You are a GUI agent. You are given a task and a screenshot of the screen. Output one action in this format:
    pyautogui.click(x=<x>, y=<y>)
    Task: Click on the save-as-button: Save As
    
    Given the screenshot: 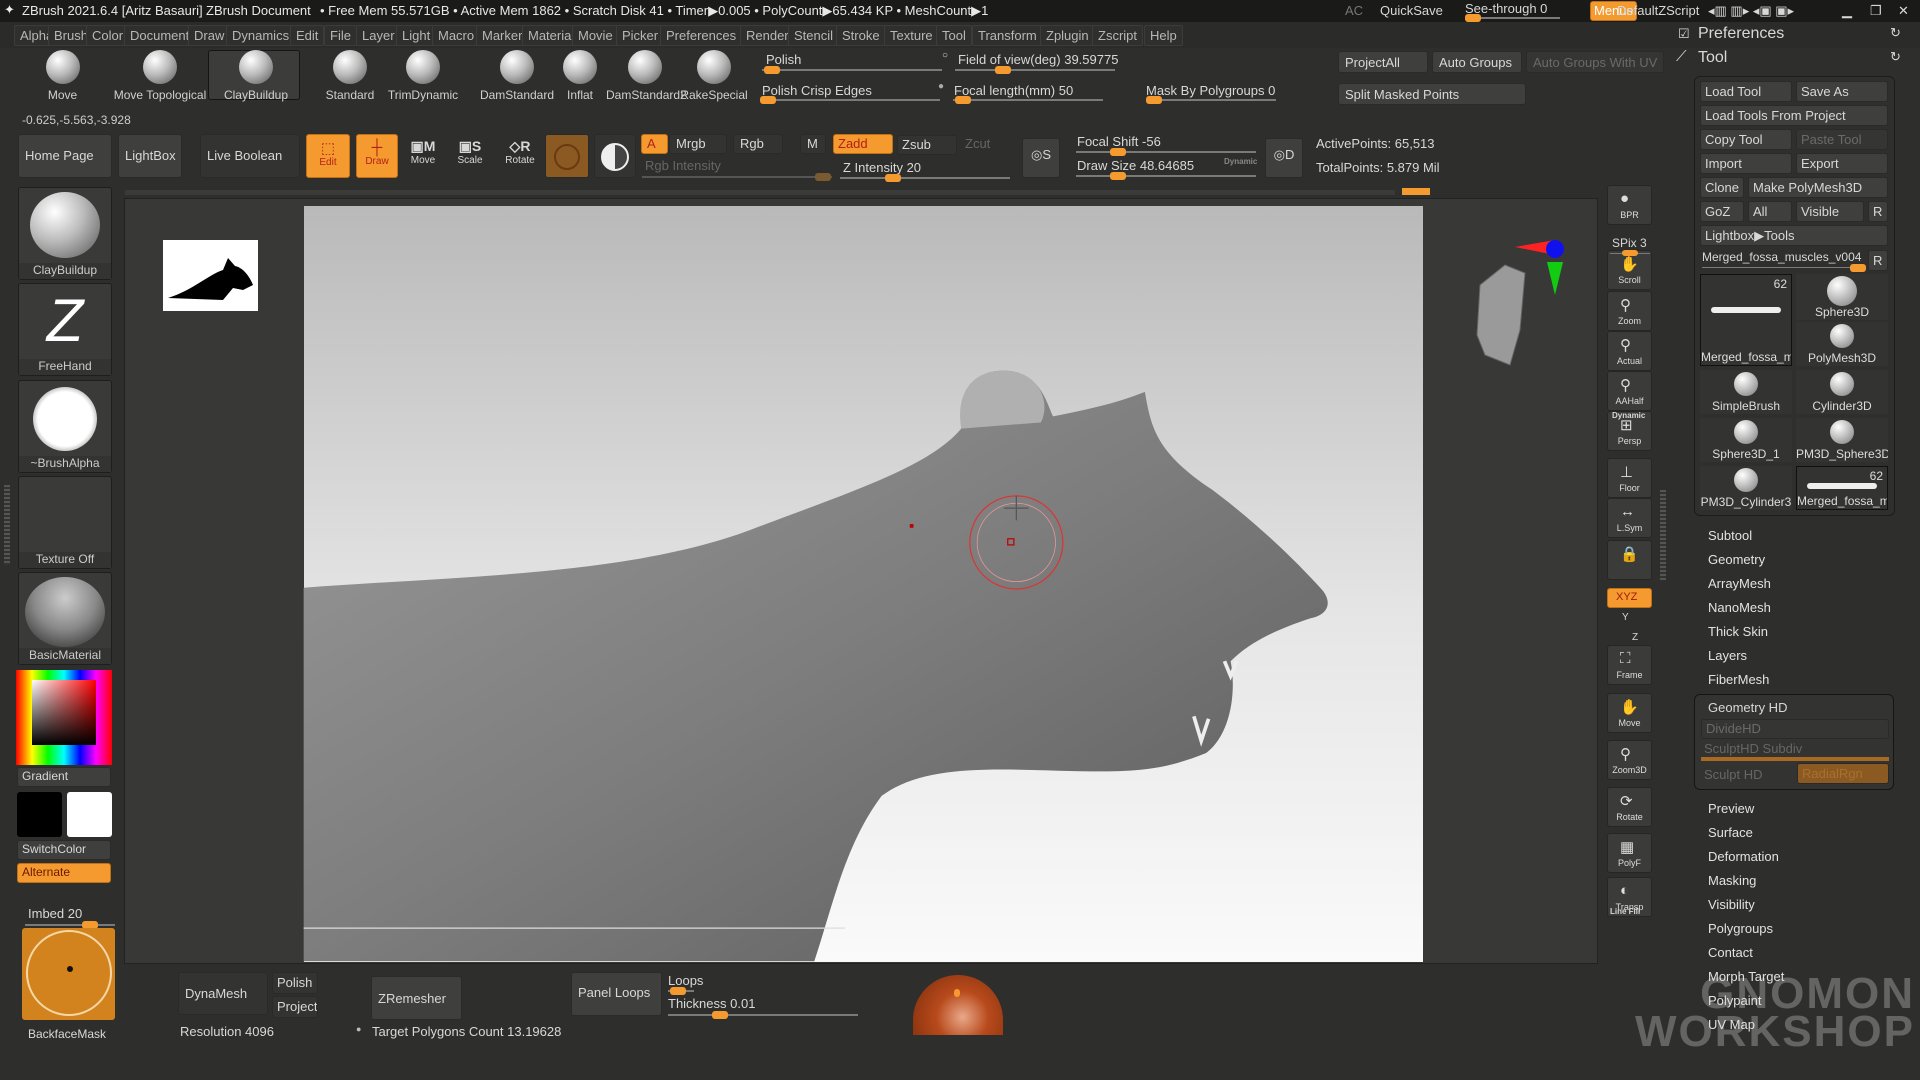 What is the action you would take?
    pyautogui.click(x=1842, y=91)
    